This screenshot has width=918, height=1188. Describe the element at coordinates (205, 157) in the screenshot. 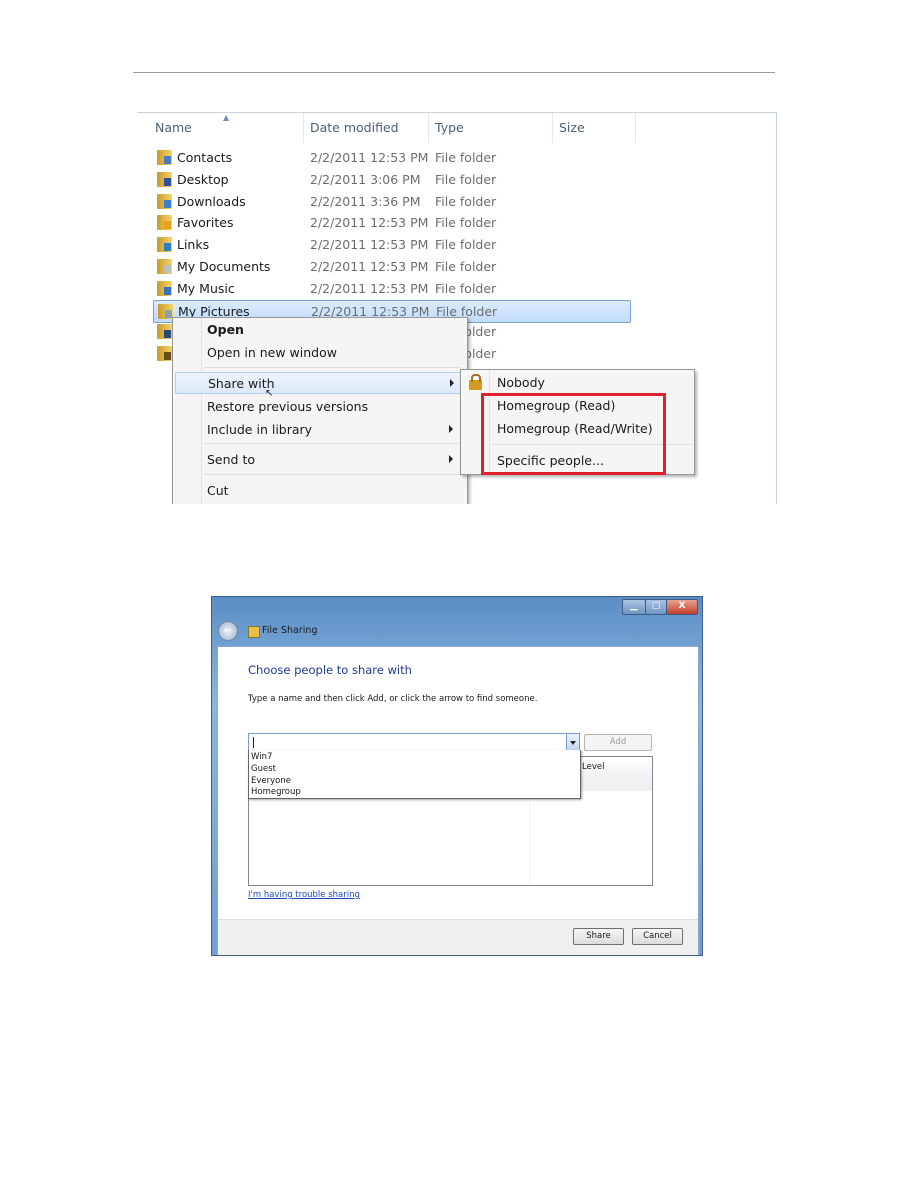

I see `file-name: Contacts` at that location.